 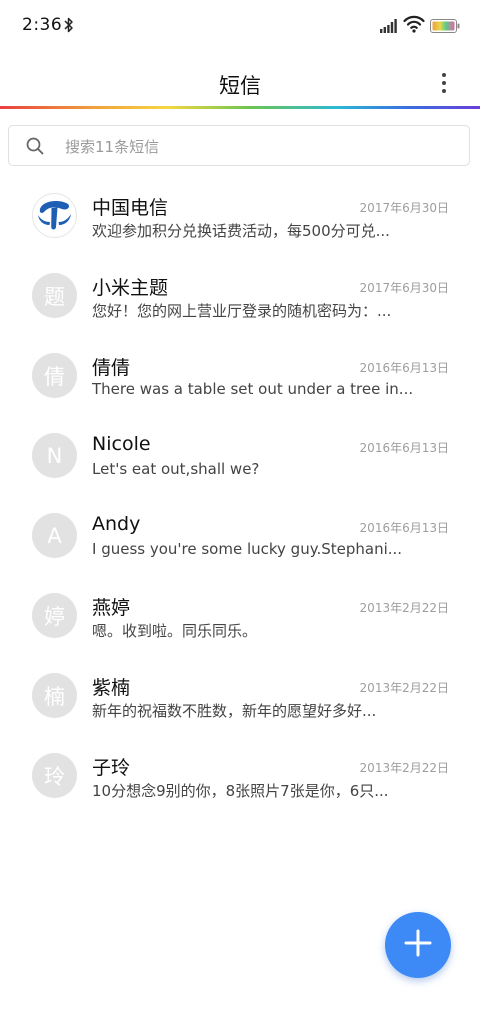 I want to click on new-message-button, so click(x=418, y=945).